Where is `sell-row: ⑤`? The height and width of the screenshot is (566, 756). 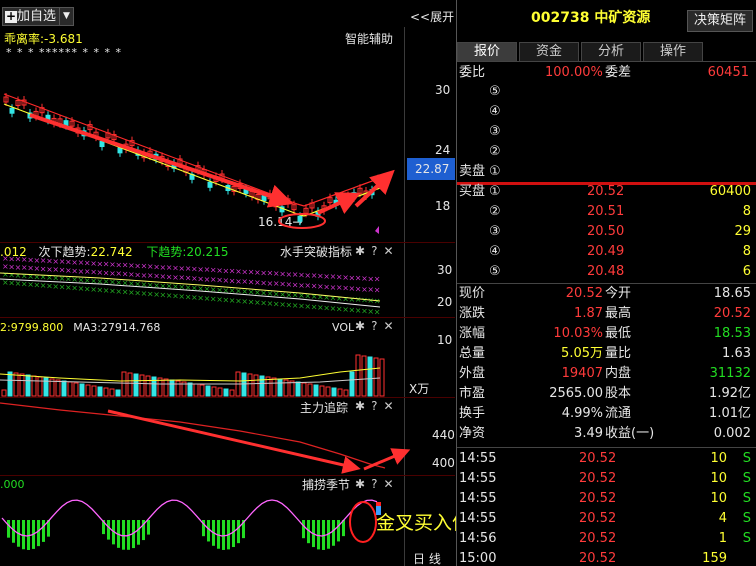 sell-row: ⑤ is located at coordinates (606, 92).